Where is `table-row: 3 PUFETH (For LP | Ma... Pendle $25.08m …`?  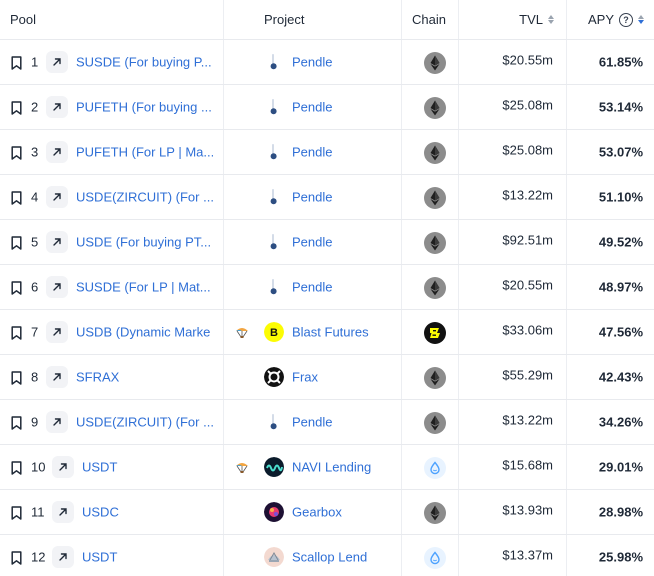 table-row: 3 PUFETH (For LP | Ma... Pendle $25.08m … is located at coordinates (327, 152).